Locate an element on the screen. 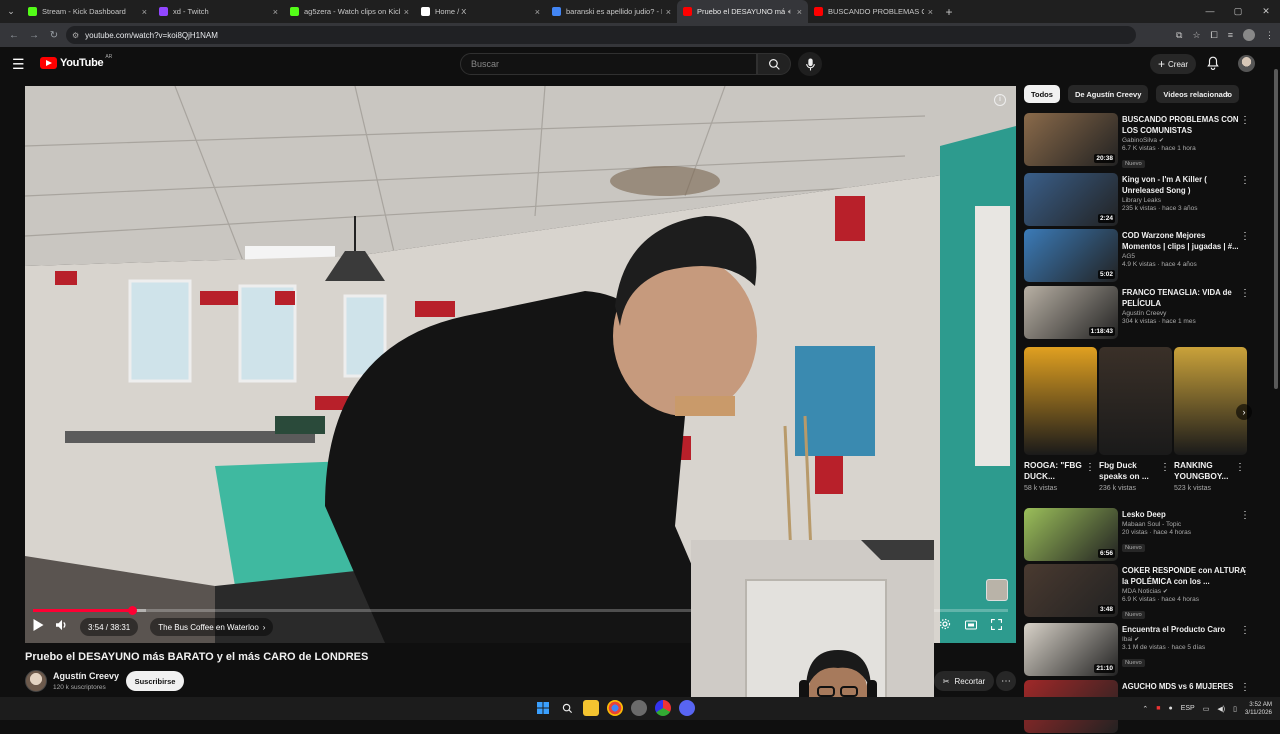 Image resolution: width=1280 pixels, height=734 pixels. tab-audio-icon: 🔈︎ is located at coordinates (790, 12).